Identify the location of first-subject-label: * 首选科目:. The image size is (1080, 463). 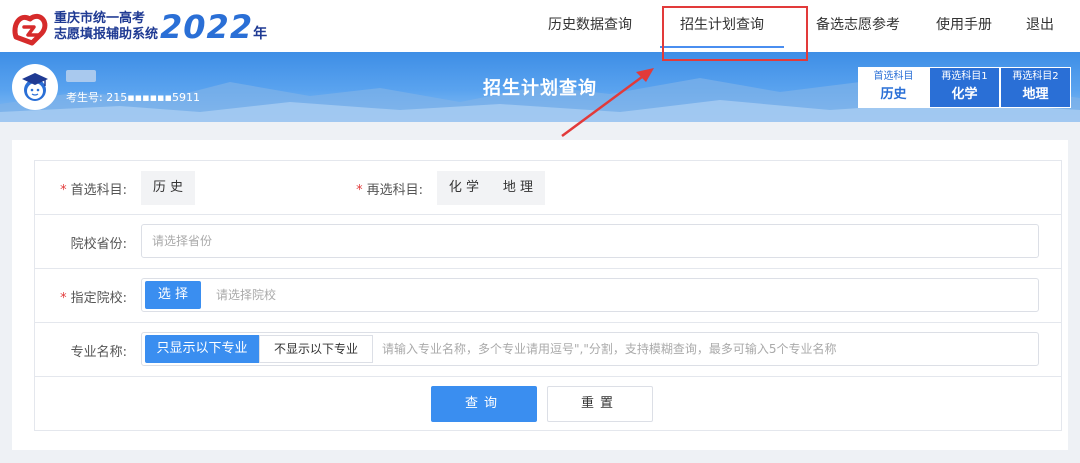
(93, 190).